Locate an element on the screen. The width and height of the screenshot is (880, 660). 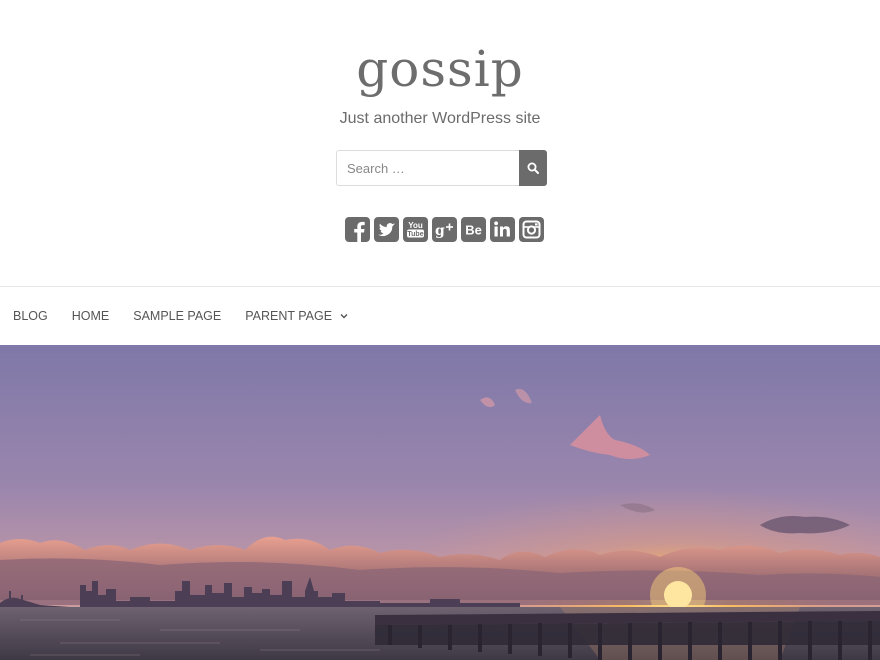
nav-menu: BLOG HOME SAMPLE PAGE PARENT PAGE is located at coordinates (440, 316).